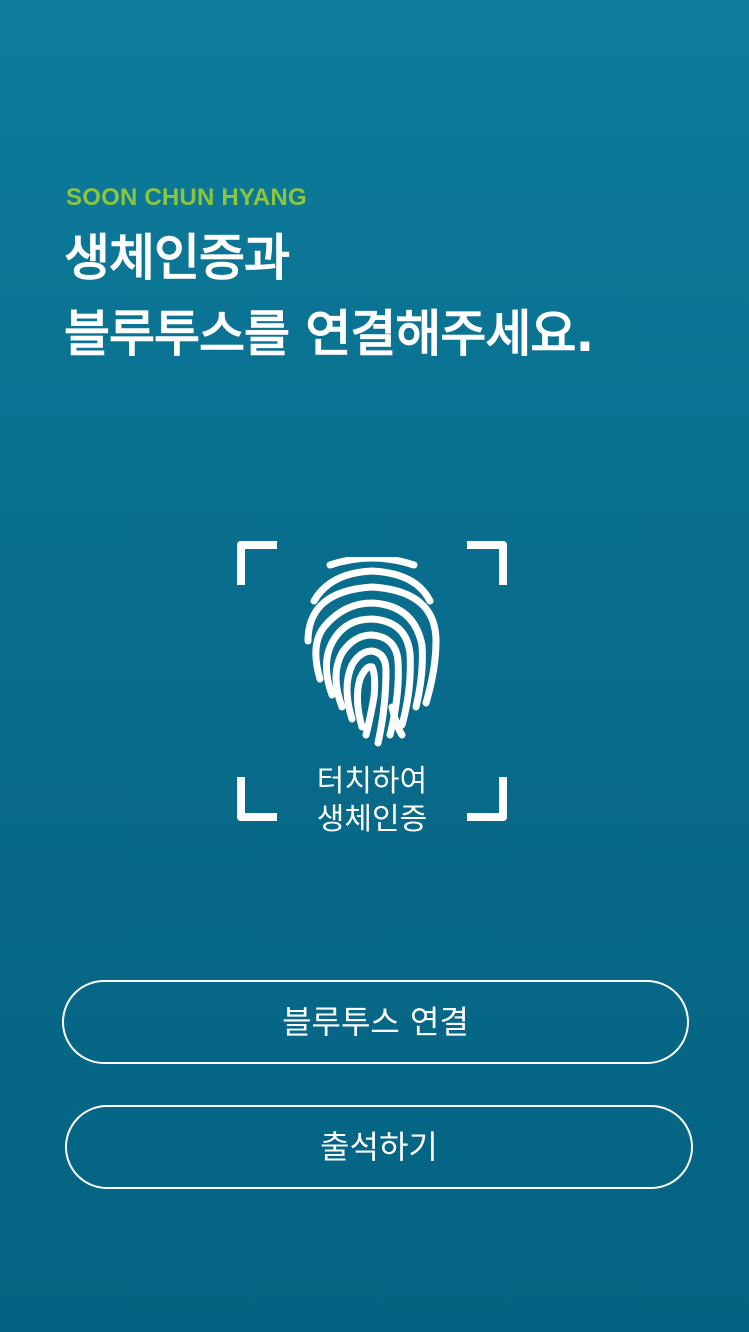  What do you see at coordinates (372, 652) in the screenshot?
I see `fingerprint-icon` at bounding box center [372, 652].